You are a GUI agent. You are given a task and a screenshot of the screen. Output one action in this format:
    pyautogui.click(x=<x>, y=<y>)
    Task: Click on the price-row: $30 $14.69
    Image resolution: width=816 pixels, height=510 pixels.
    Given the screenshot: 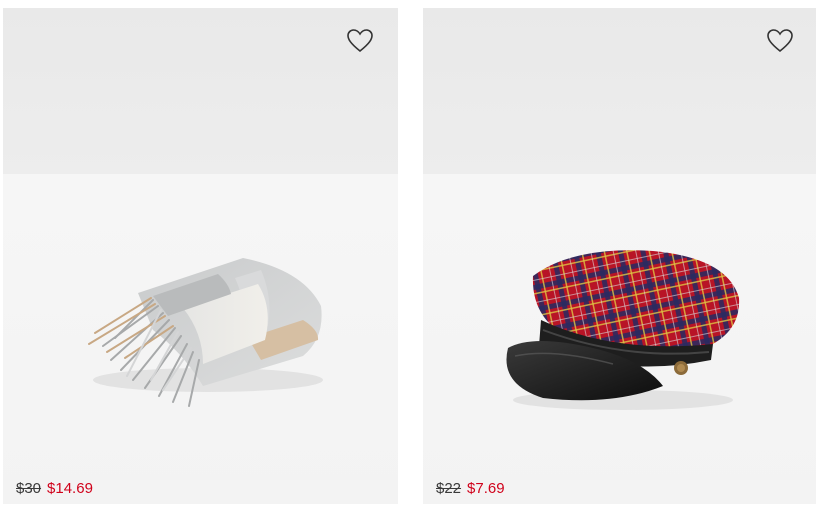 What is the action you would take?
    pyautogui.click(x=54, y=489)
    